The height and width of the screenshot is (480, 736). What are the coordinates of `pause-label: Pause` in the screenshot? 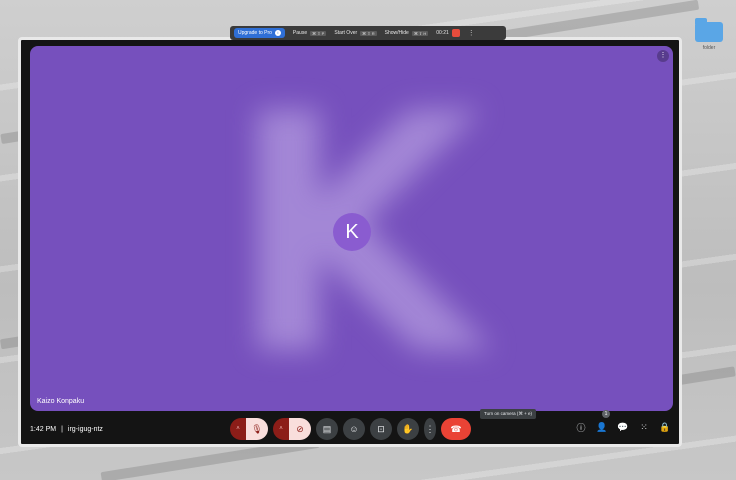 It's located at (300, 33).